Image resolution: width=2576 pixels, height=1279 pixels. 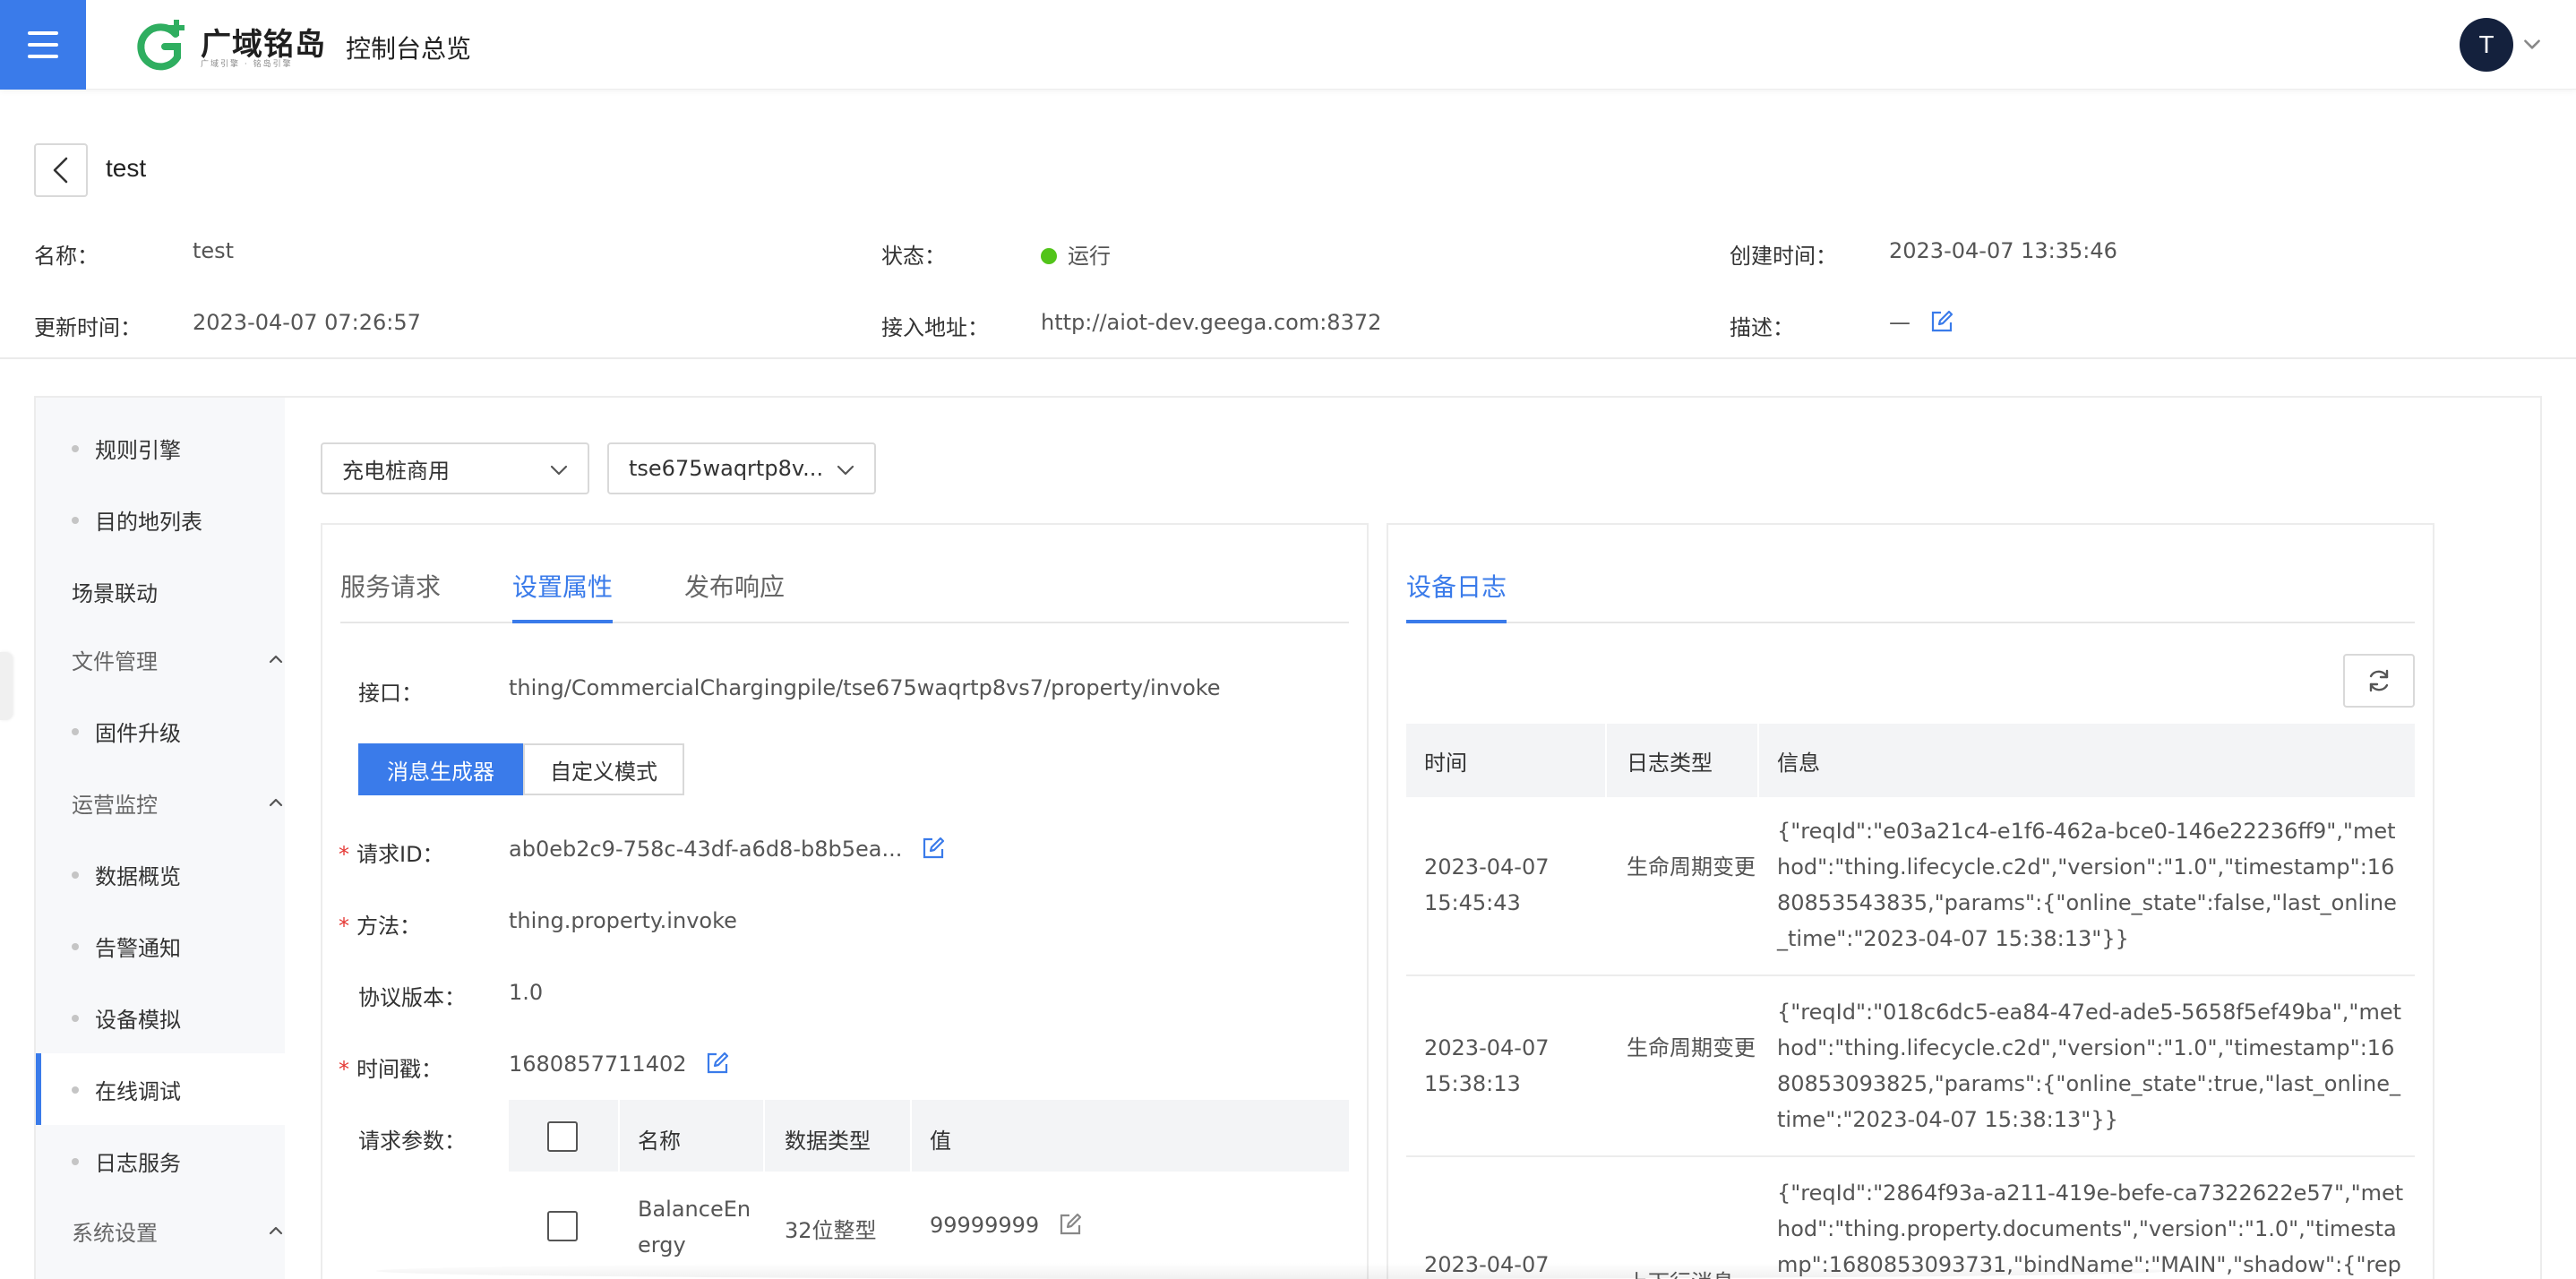 I want to click on tab-device-log: 设备日志, so click(x=1456, y=586).